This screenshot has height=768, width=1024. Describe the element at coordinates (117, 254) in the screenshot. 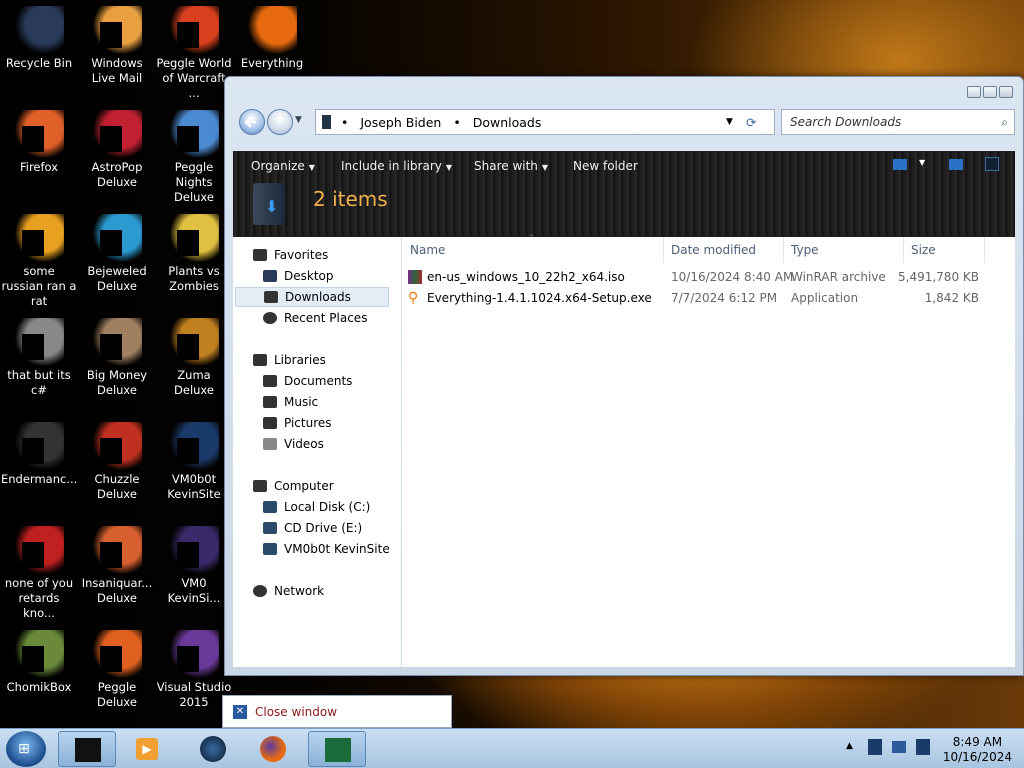

I see `desktop-icon-bejeweled: Bejeweled Deluxe` at that location.